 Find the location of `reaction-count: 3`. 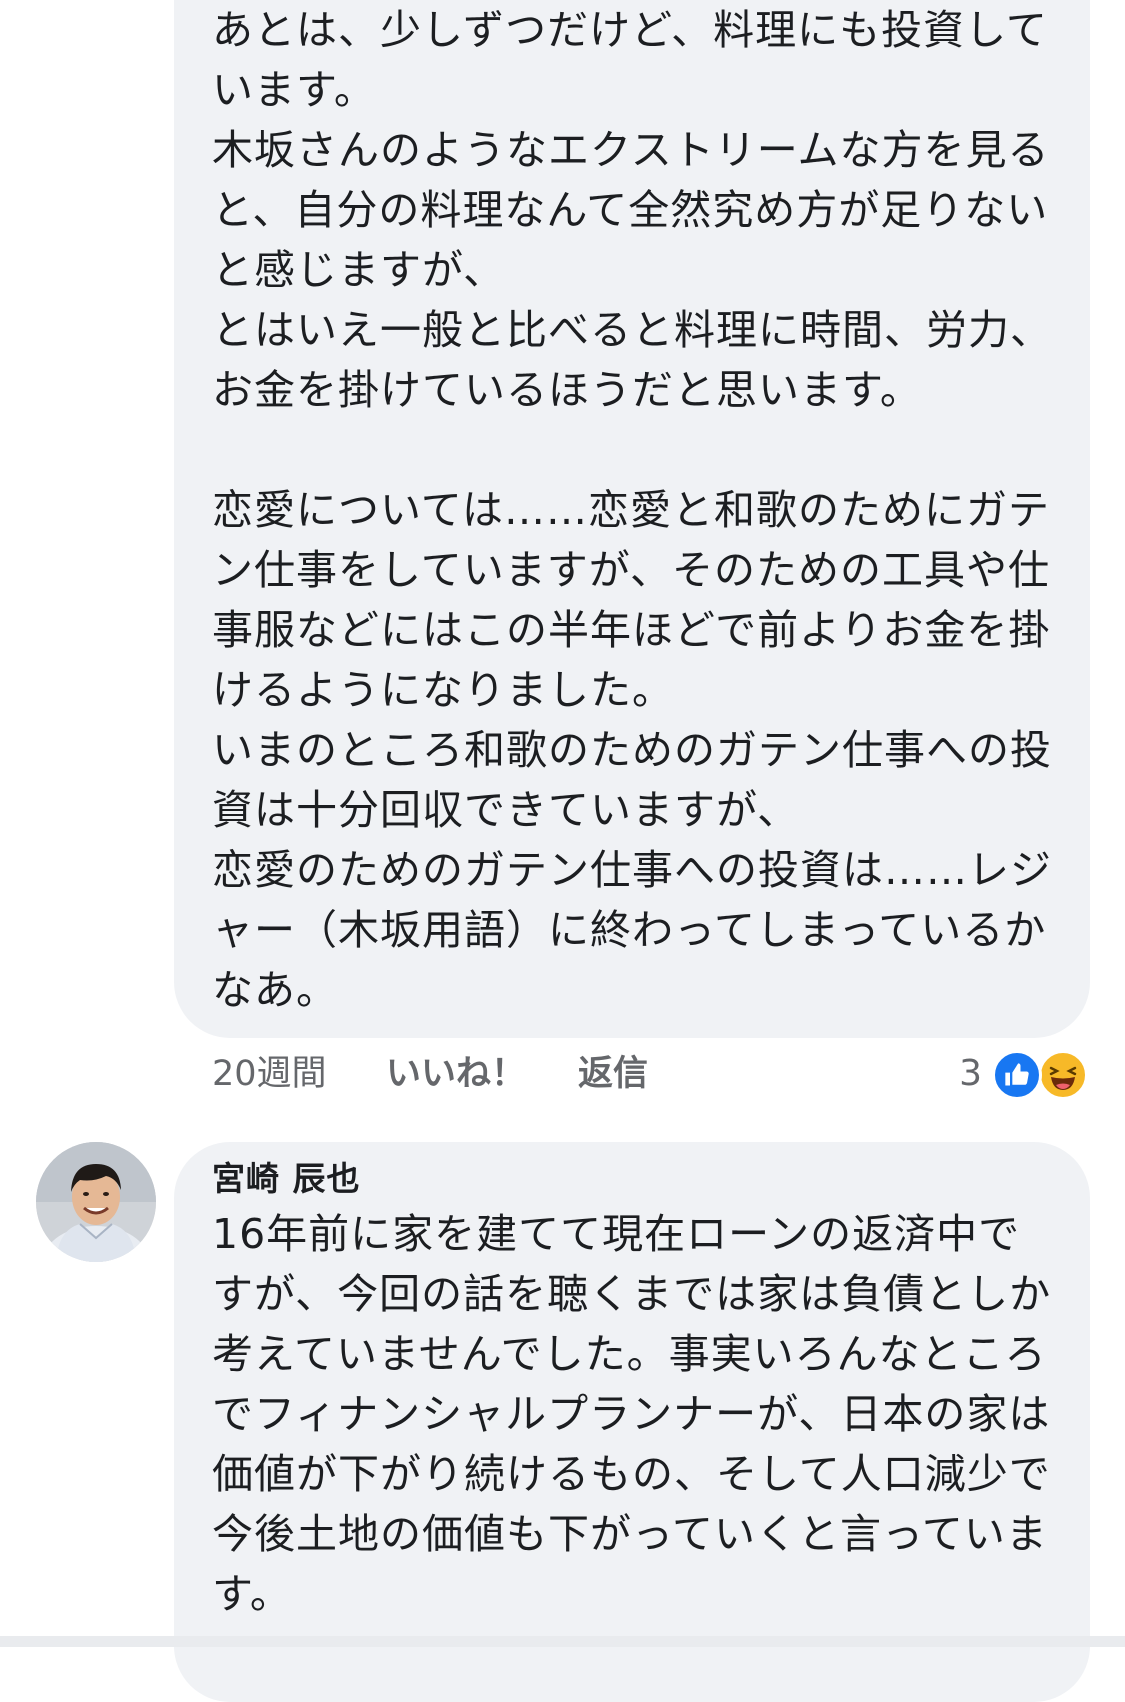

reaction-count: 3 is located at coordinates (970, 1074).